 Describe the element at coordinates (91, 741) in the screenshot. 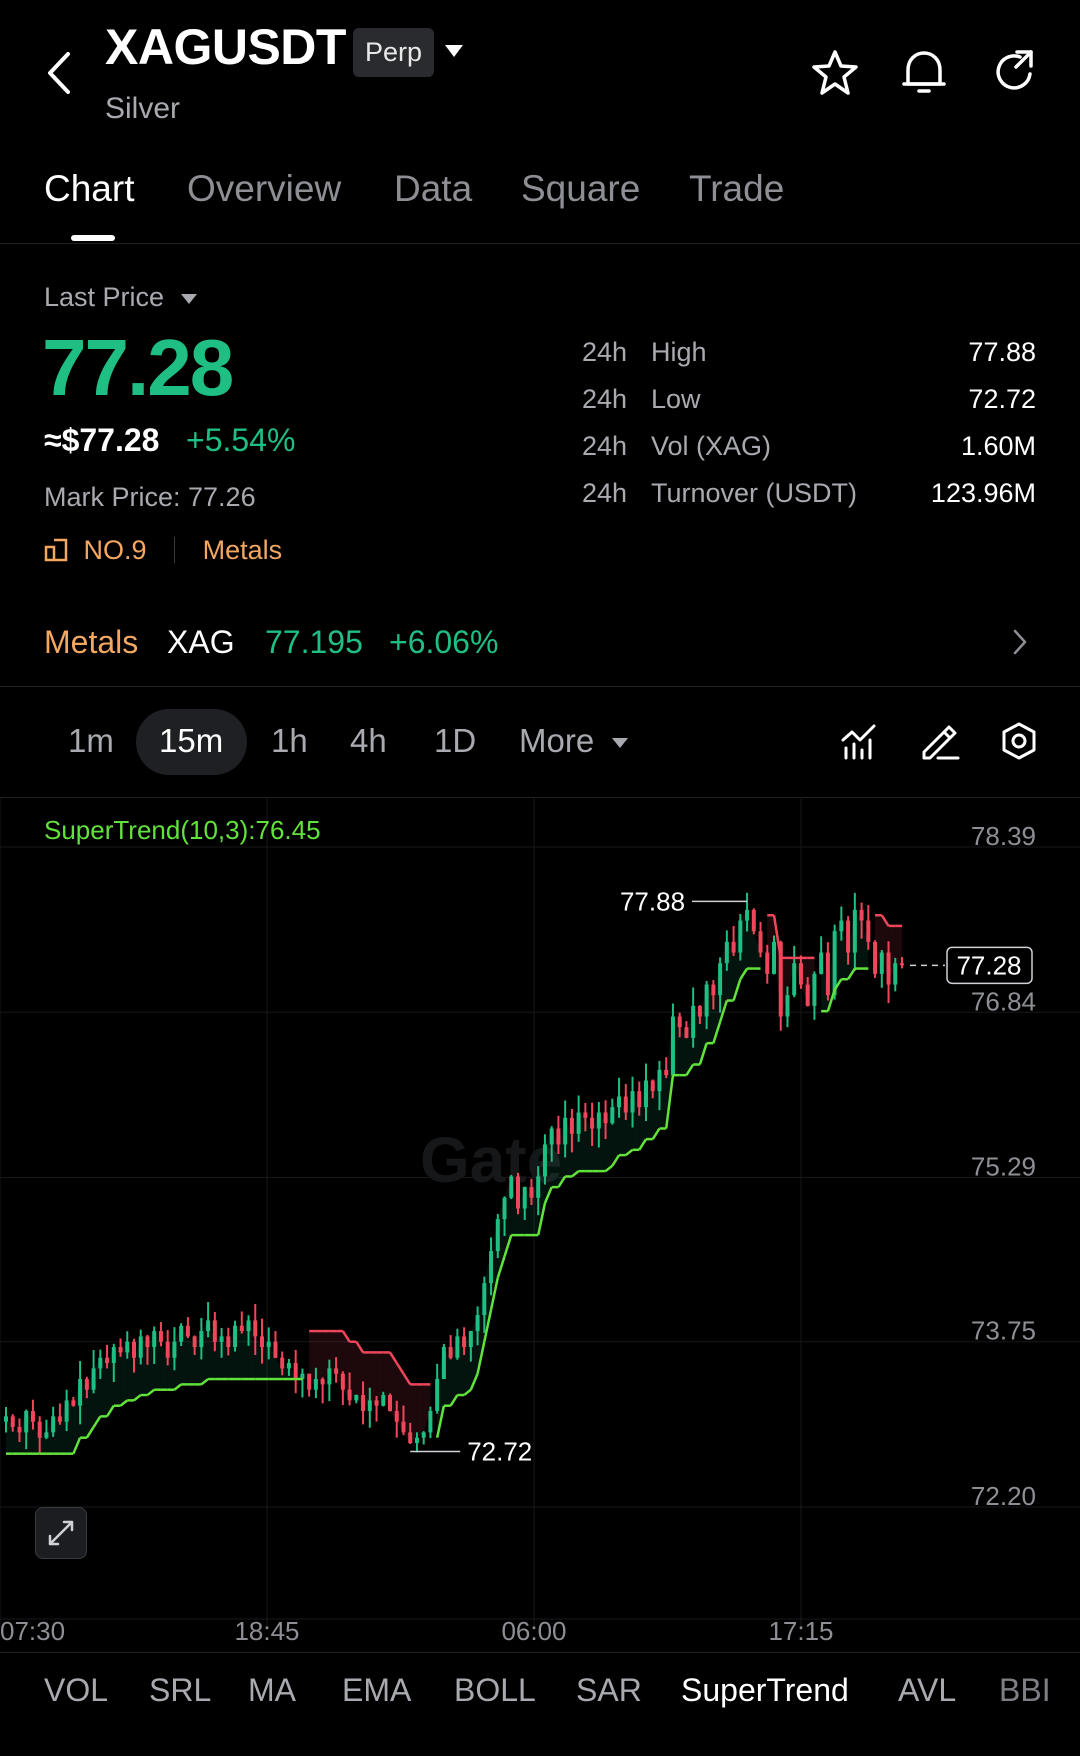

I see `interval-1m: 1m` at that location.